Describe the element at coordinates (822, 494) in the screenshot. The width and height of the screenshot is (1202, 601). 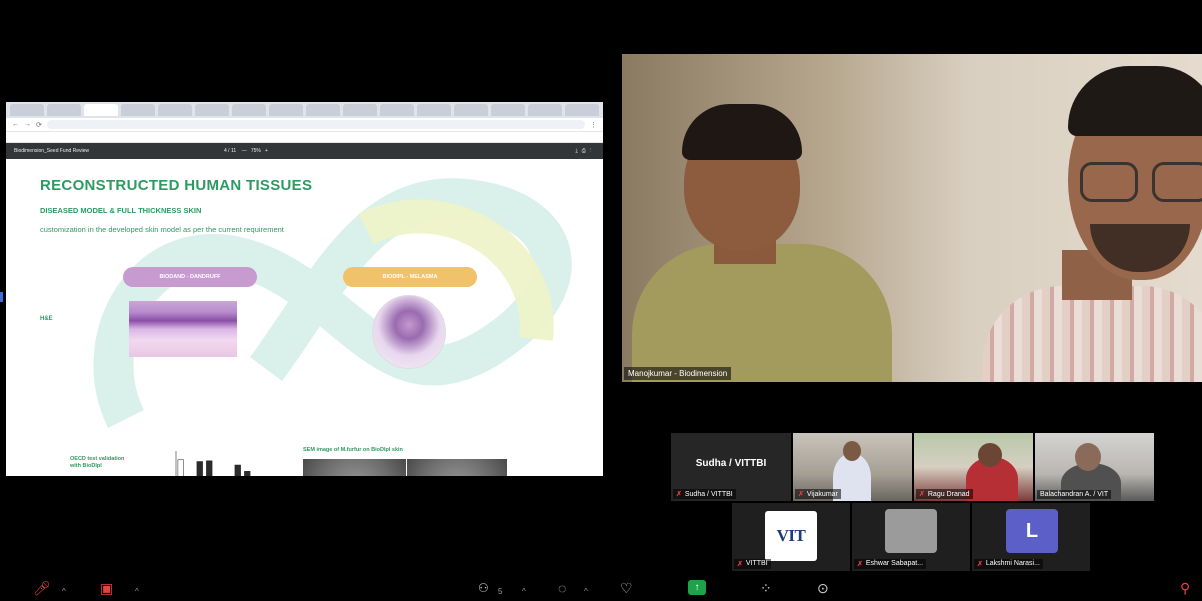
I see `participant-name: Vijakumar` at that location.